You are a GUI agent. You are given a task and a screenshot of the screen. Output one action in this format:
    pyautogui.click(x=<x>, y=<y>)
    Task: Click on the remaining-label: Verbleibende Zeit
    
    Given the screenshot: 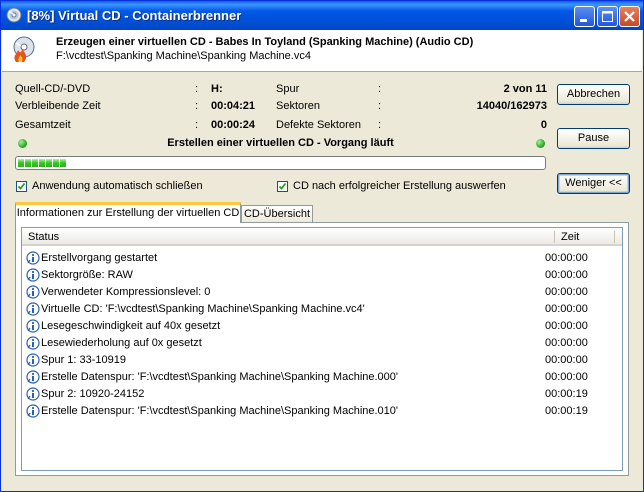 What is the action you would take?
    pyautogui.click(x=58, y=106)
    